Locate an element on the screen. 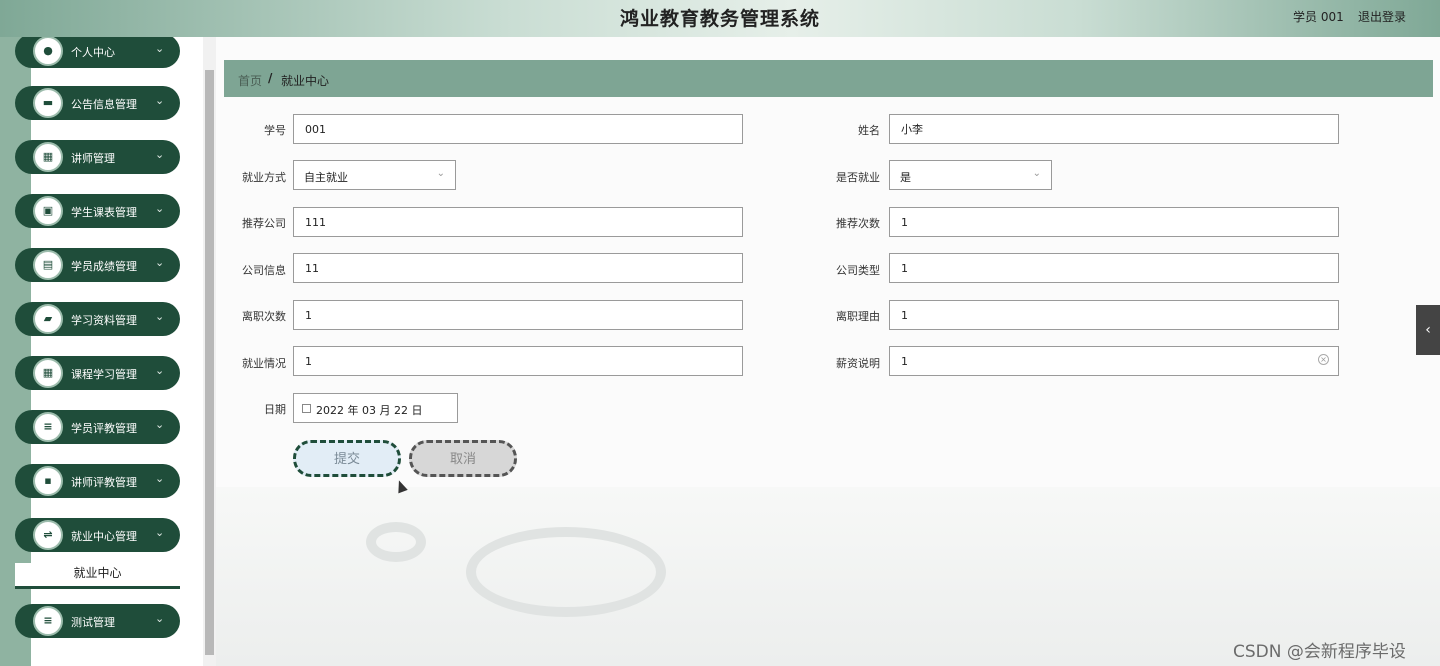  student-id-field is located at coordinates (518, 129).